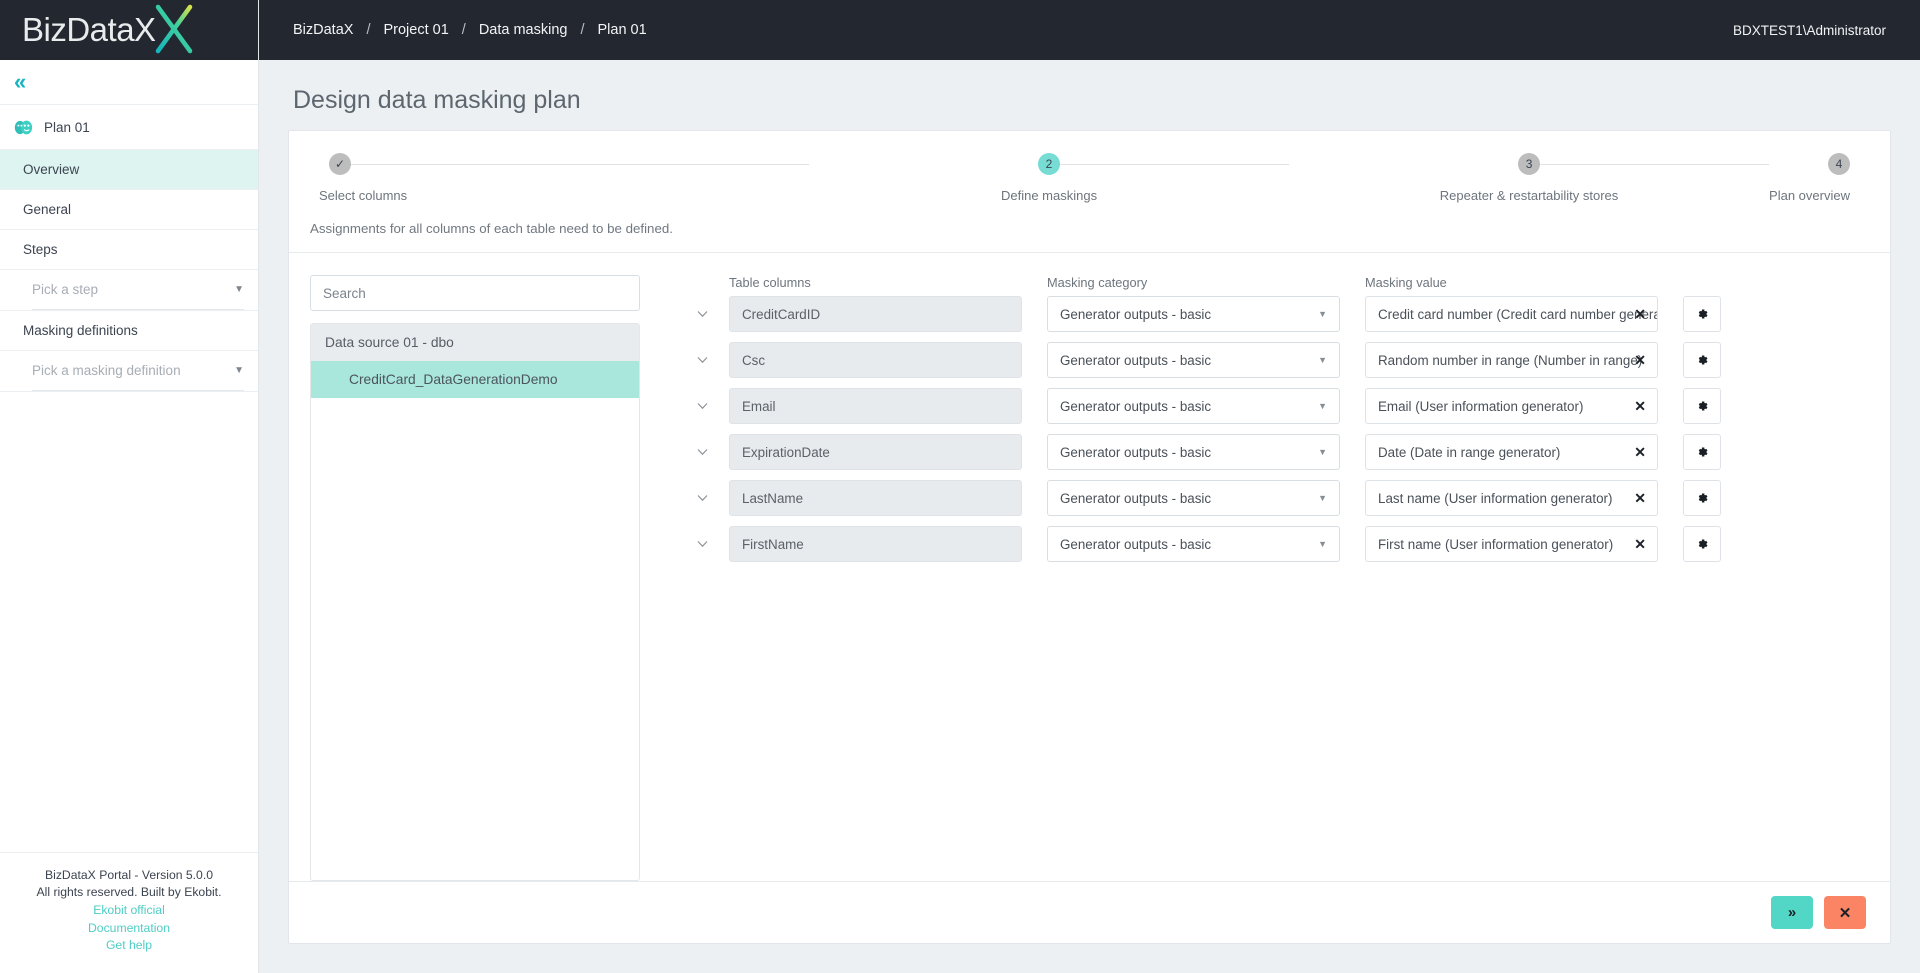 The image size is (1920, 973). Describe the element at coordinates (129, 127) in the screenshot. I see `sidebar-plan-item: Plan 01` at that location.